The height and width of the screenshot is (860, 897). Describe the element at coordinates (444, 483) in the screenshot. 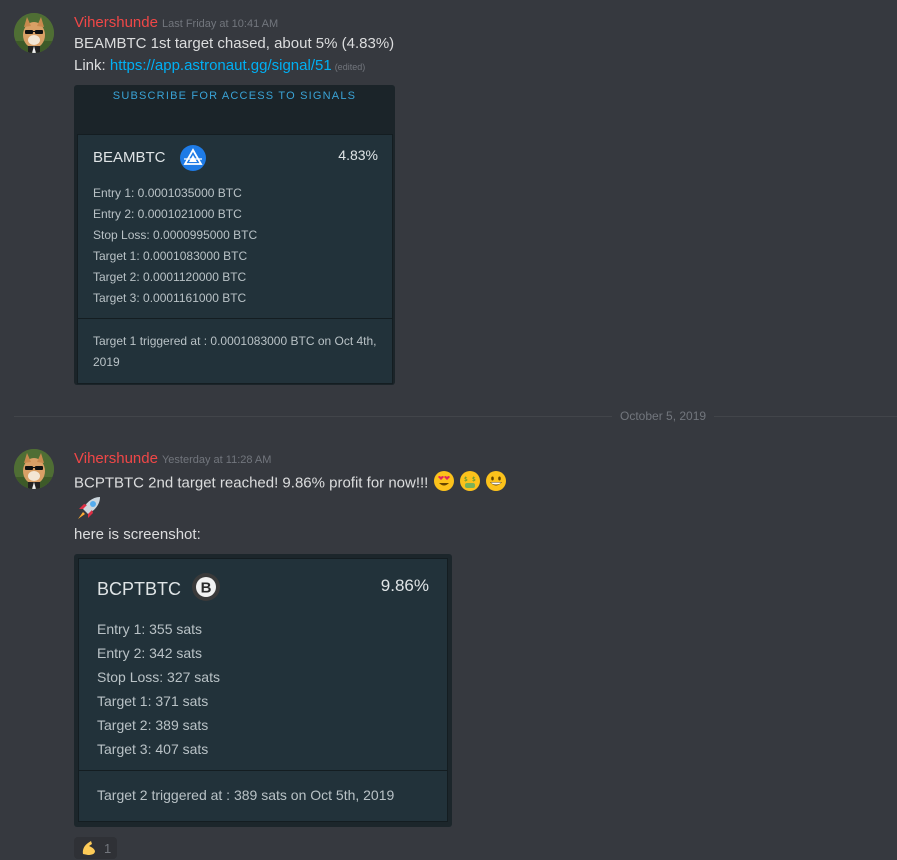

I see `heart-eyes-emoji` at that location.